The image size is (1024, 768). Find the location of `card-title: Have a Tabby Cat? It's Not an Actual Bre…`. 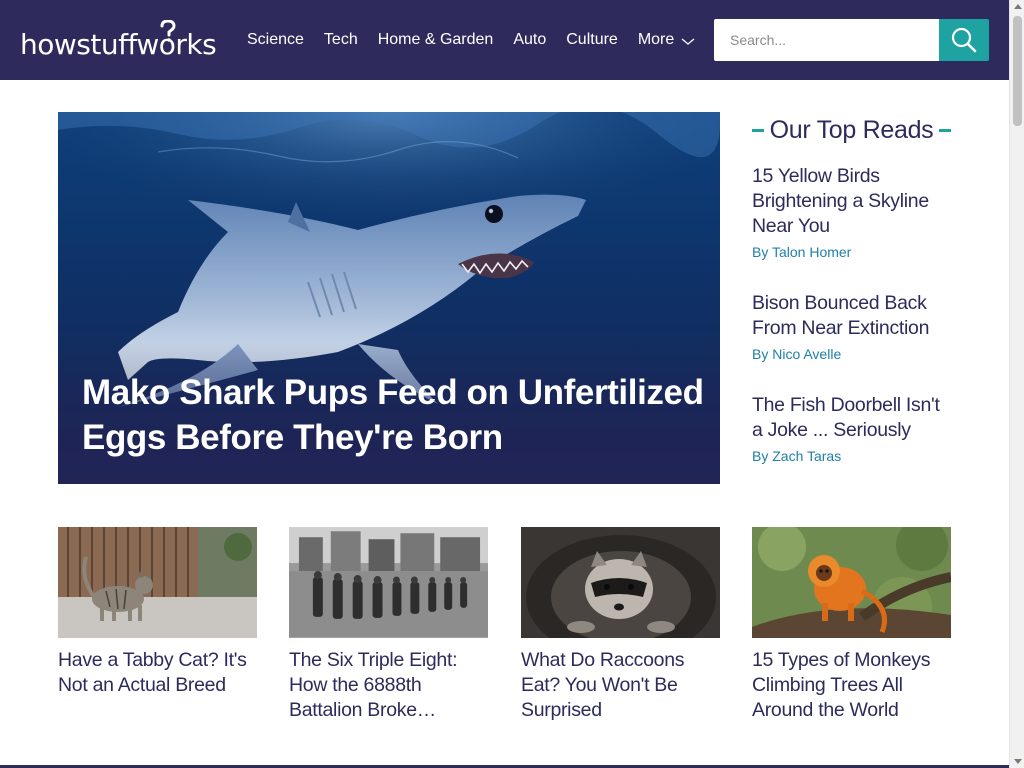

card-title: Have a Tabby Cat? It's Not an Actual Bre… is located at coordinates (157, 673).